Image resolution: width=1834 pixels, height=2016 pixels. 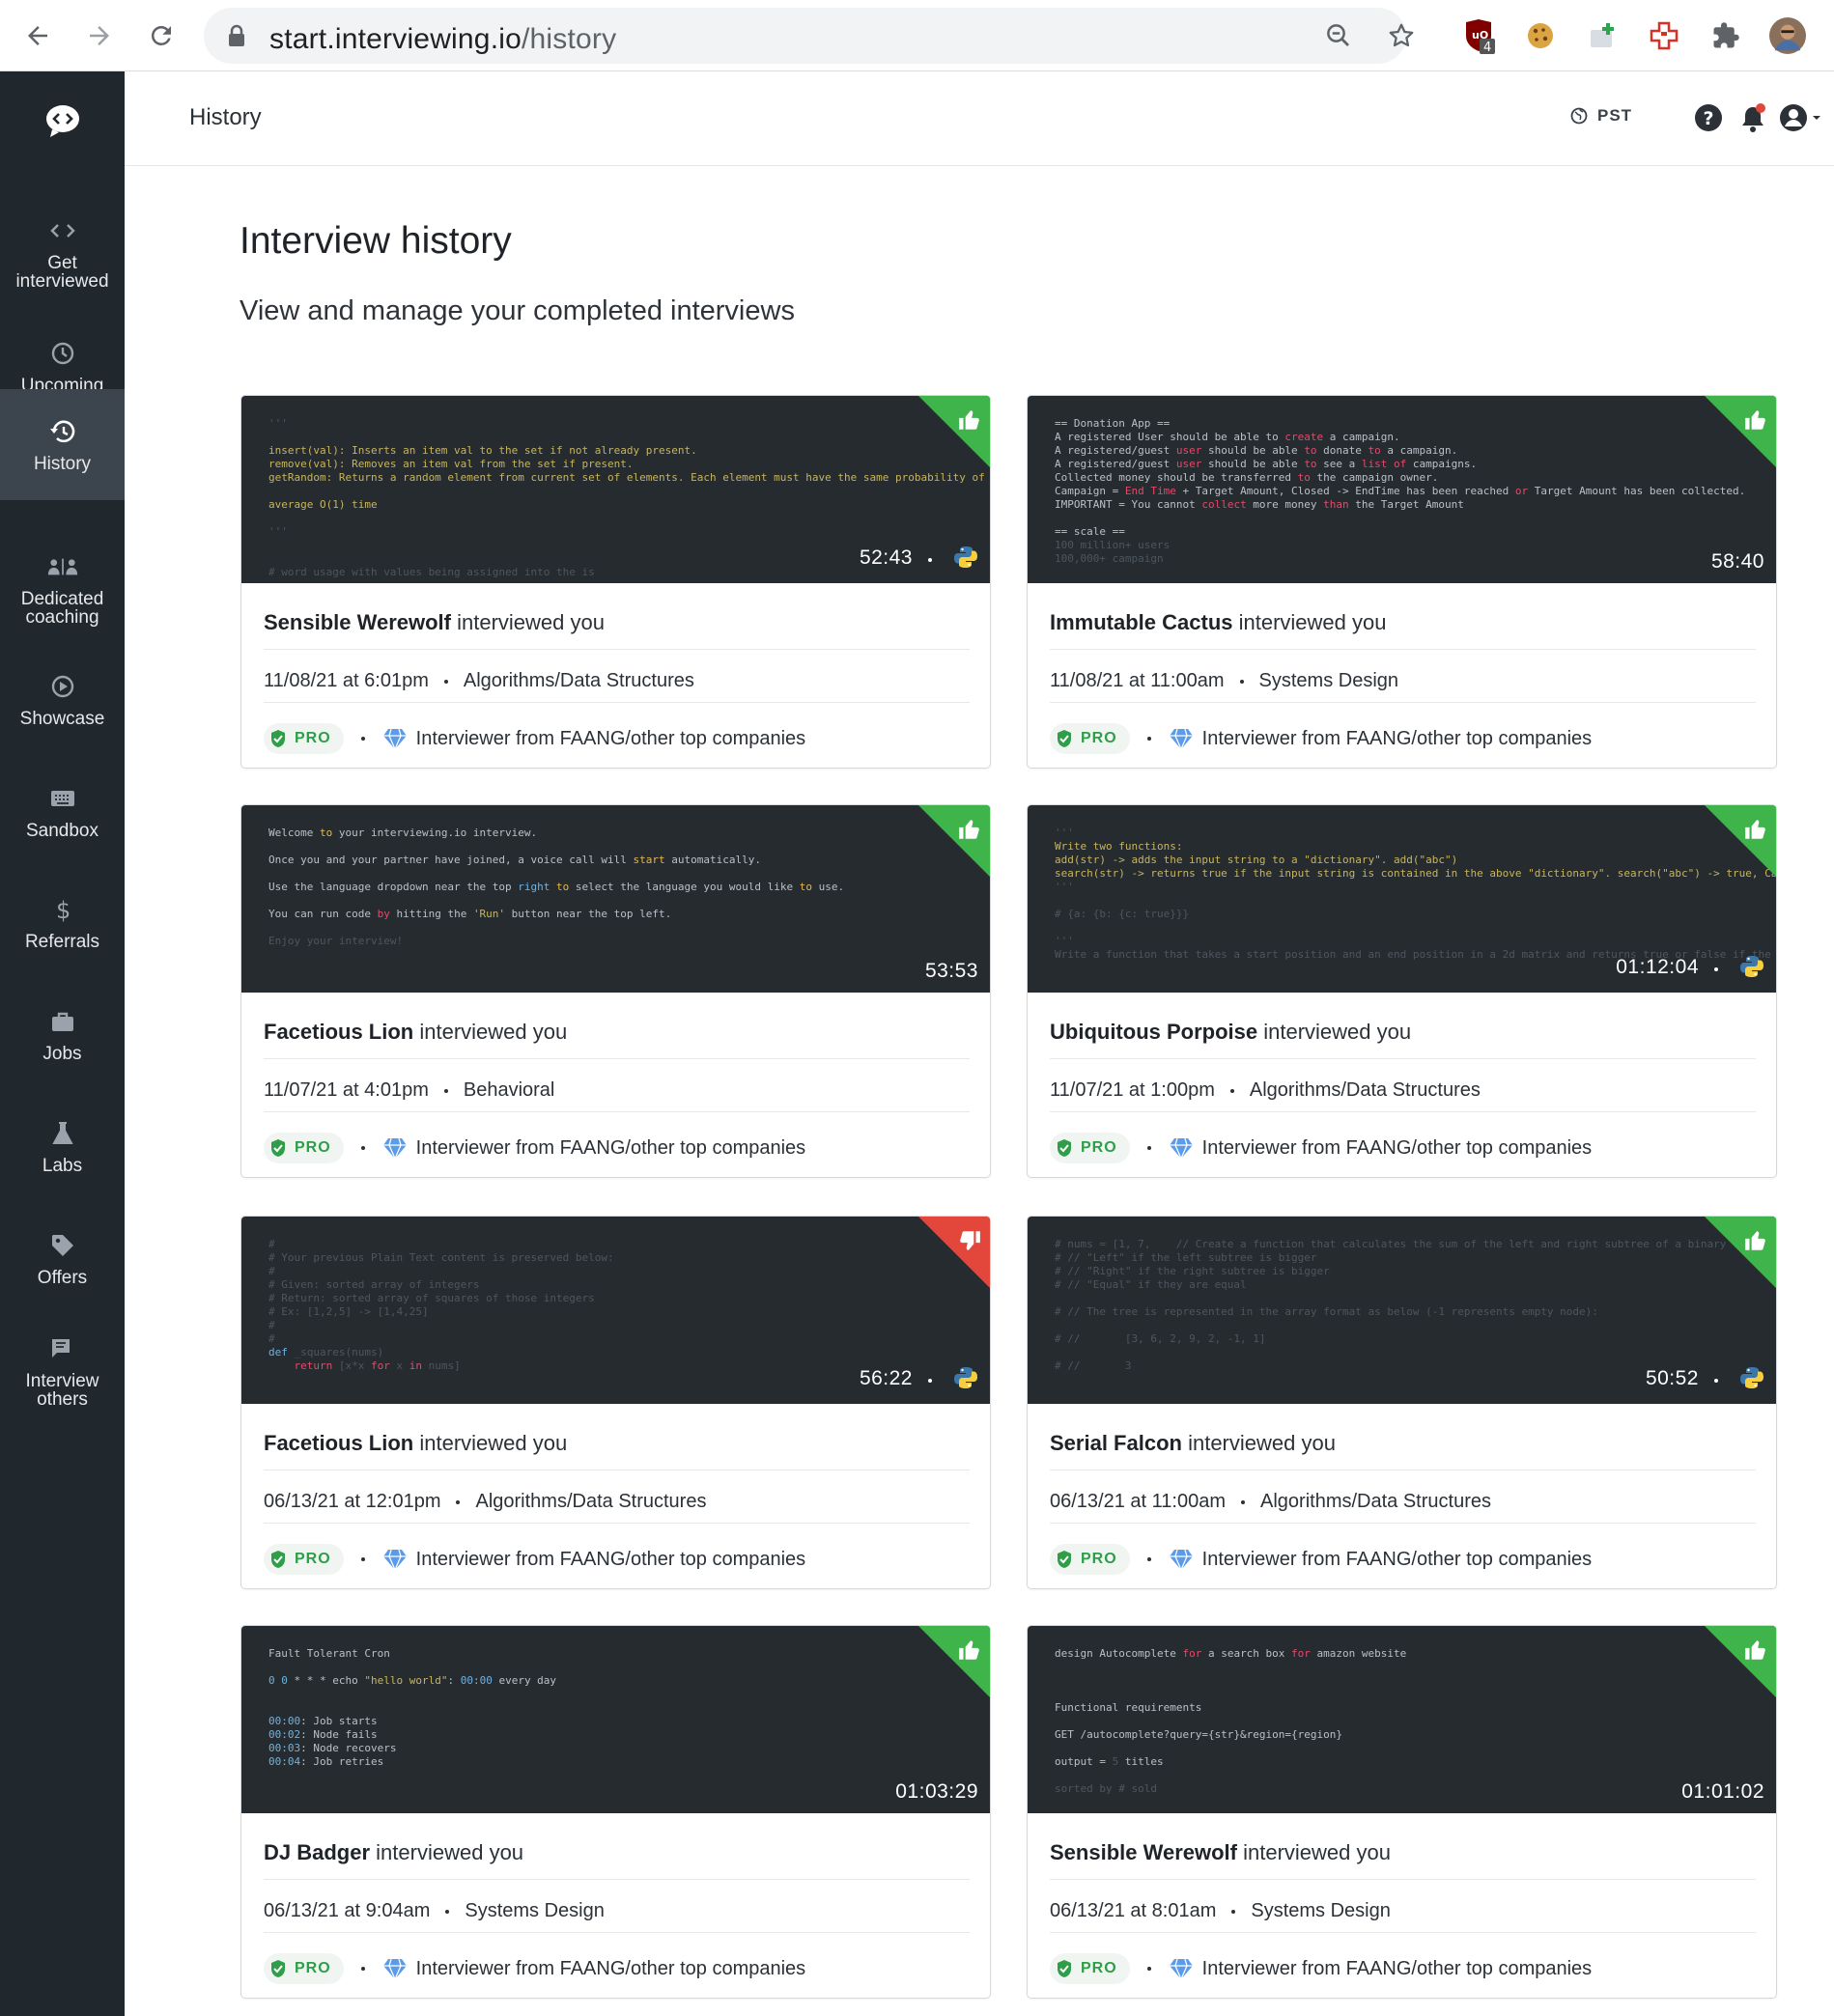 I want to click on browser-toolbar: start.interviewing.io/history uO 4, so click(x=917, y=36).